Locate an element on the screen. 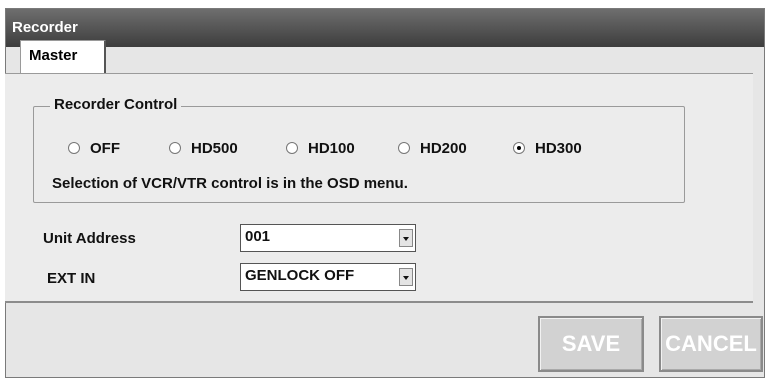 This screenshot has width=770, height=382. unit-address-value: 001 is located at coordinates (258, 236).